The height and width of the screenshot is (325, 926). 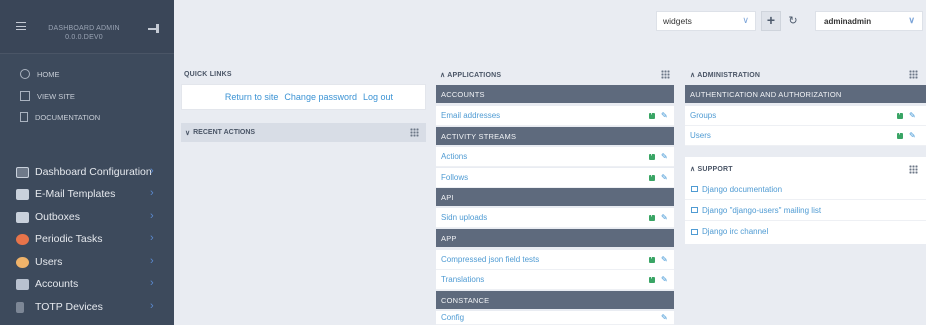 What do you see at coordinates (49, 262) in the screenshot?
I see `sidebar-item-label: Users` at bounding box center [49, 262].